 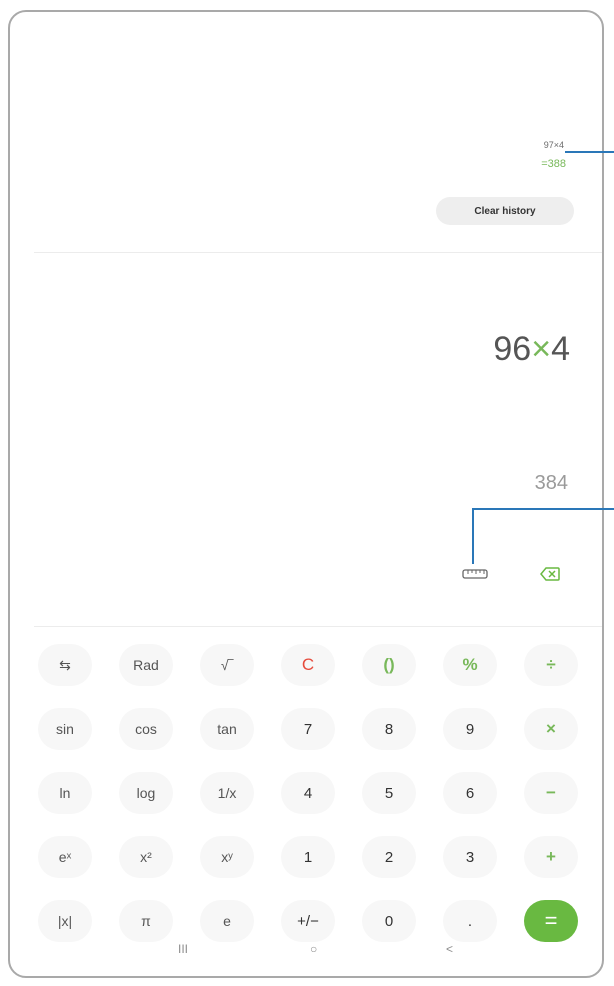 I want to click on key-cos: cos, so click(x=146, y=729).